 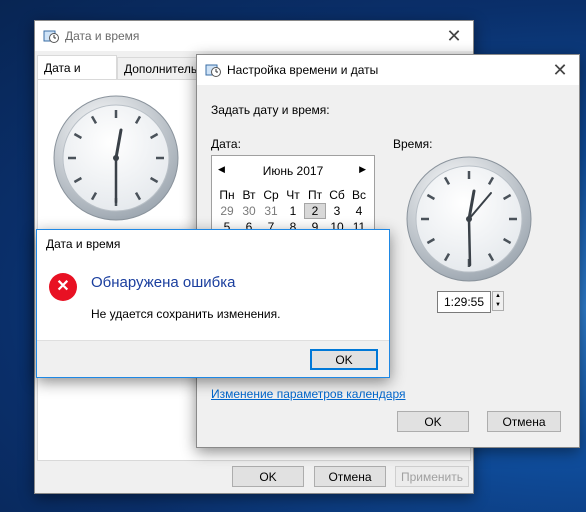 I want to click on weekday-header: Пн, so click(x=227, y=195).